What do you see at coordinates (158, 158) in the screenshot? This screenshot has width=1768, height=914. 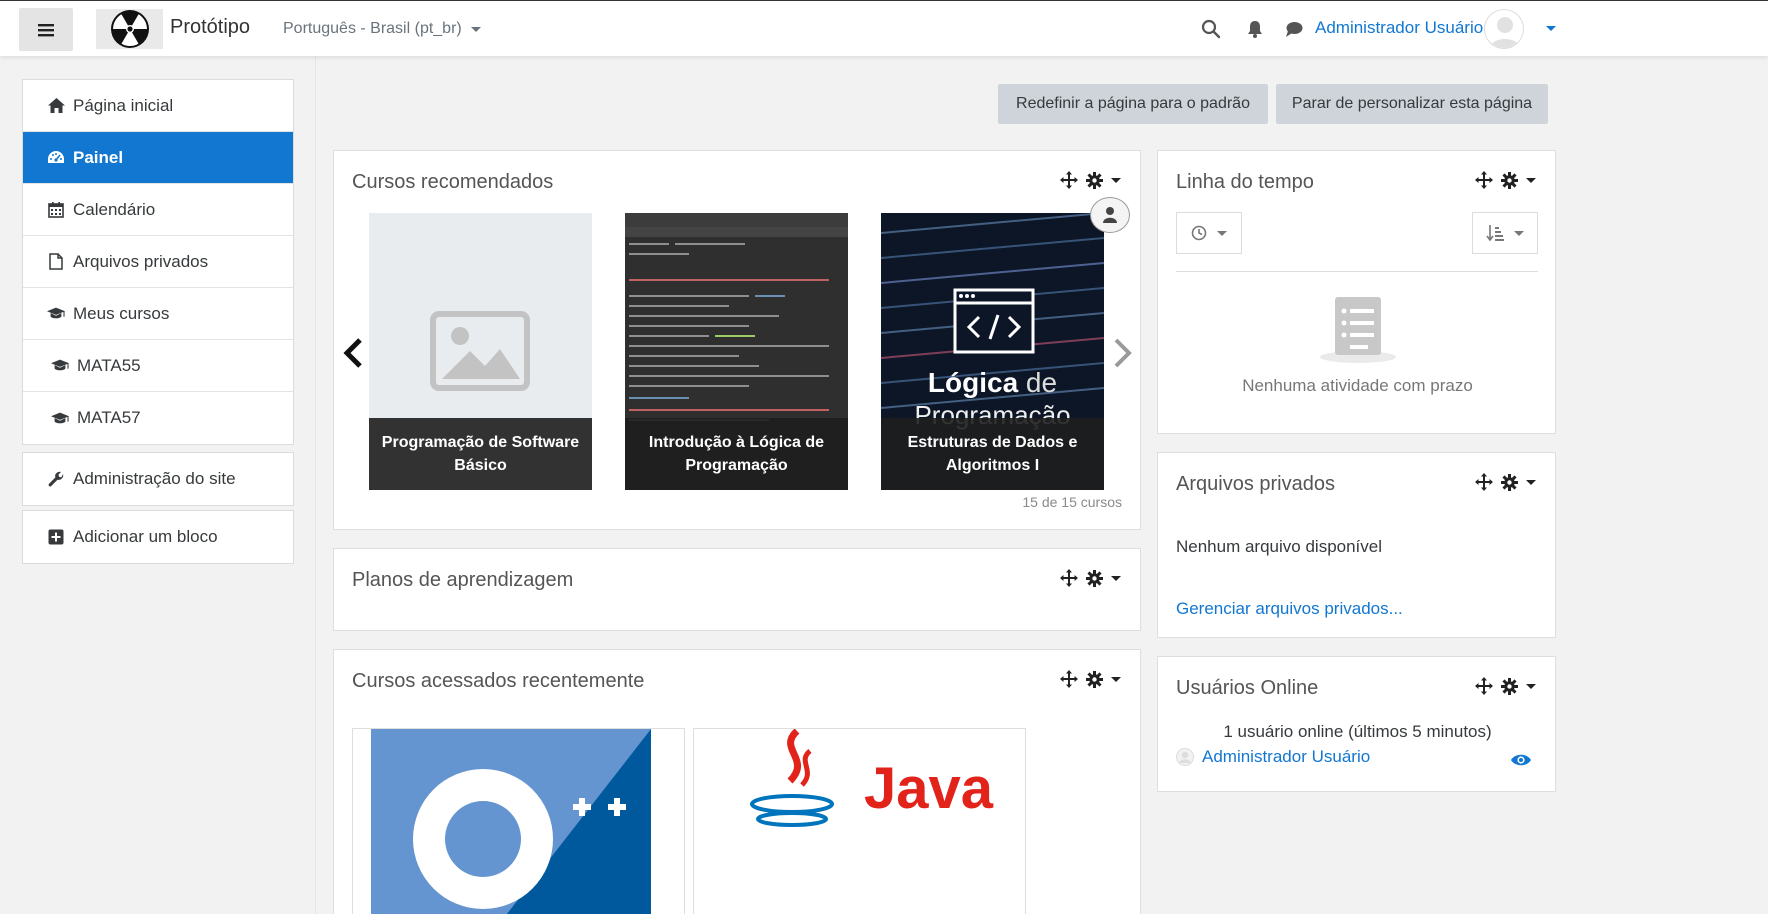 I see `nav-item-dashboard: Painel` at bounding box center [158, 158].